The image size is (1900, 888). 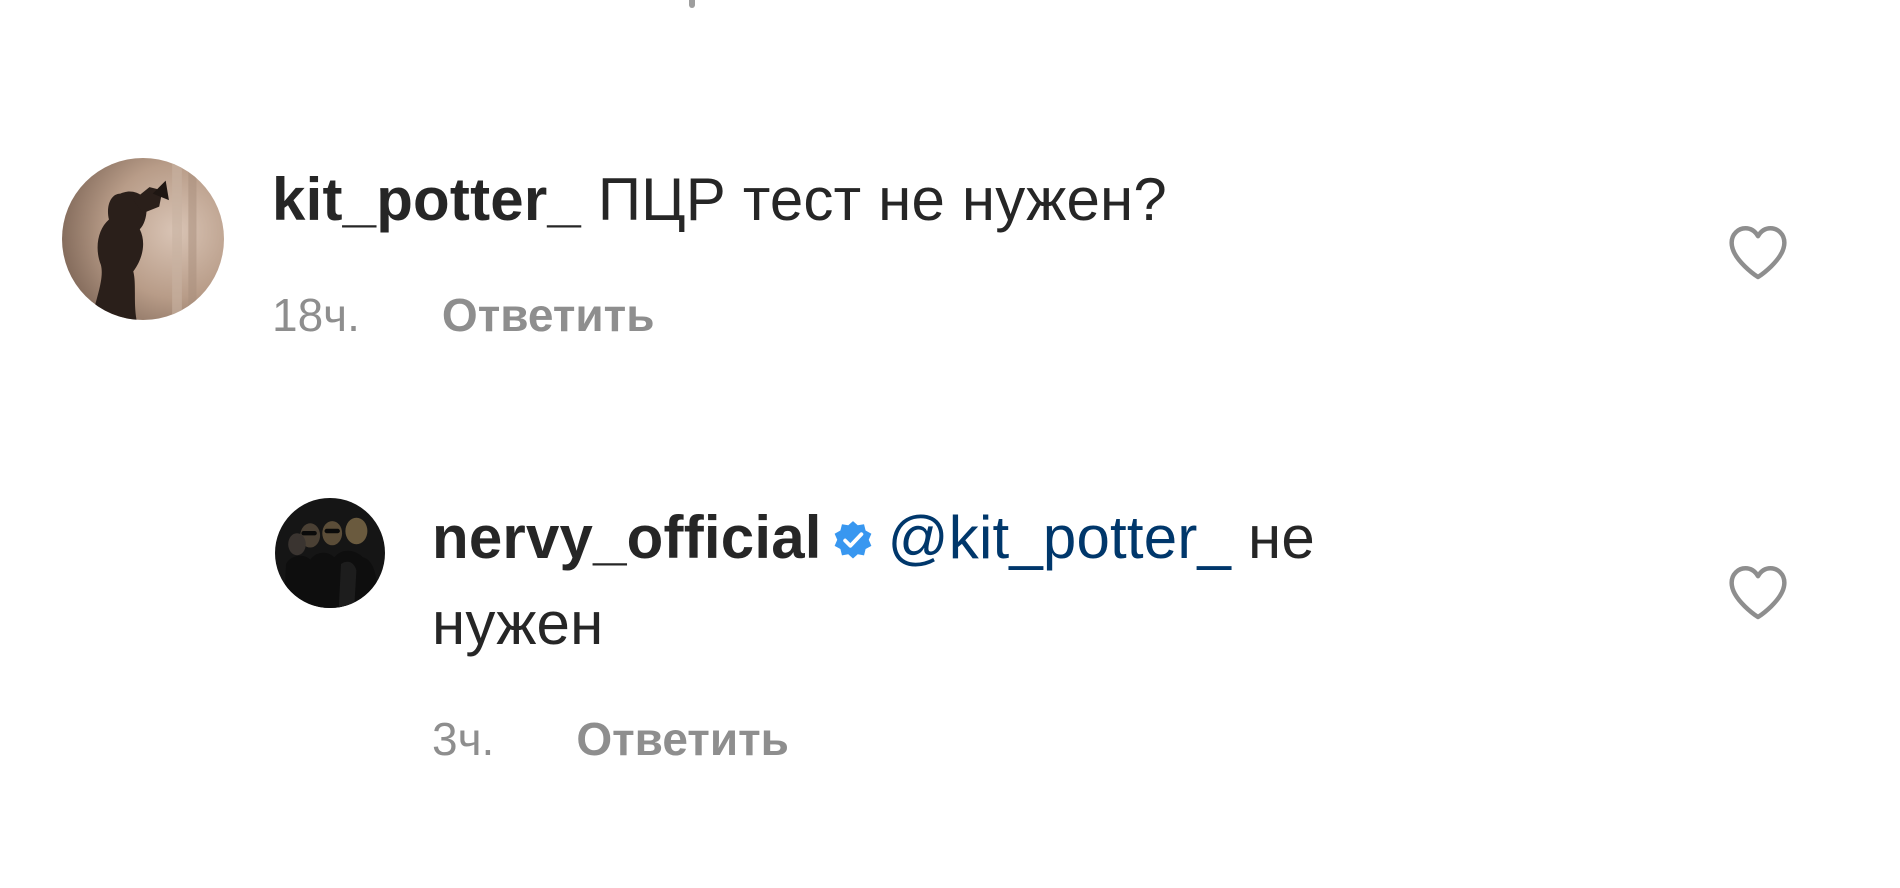 What do you see at coordinates (627, 537) in the screenshot?
I see `comment-username: nervy_official` at bounding box center [627, 537].